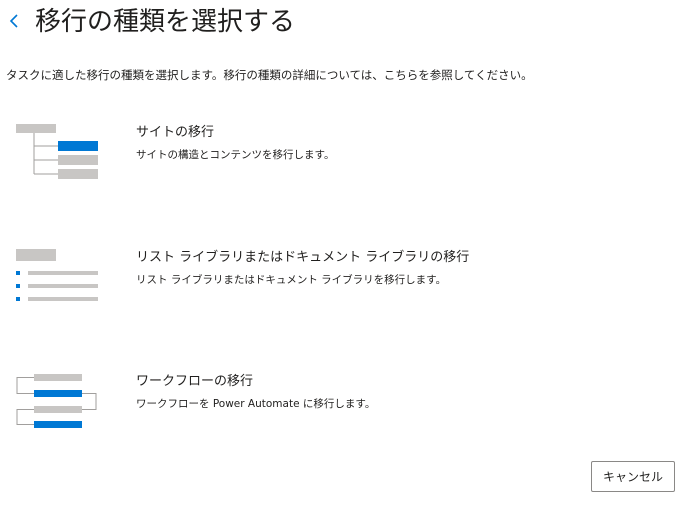 This screenshot has height=505, width=693. I want to click on option-description: リスト ライブラリまたはドキュメント ライブラリを移行します。, so click(291, 280).